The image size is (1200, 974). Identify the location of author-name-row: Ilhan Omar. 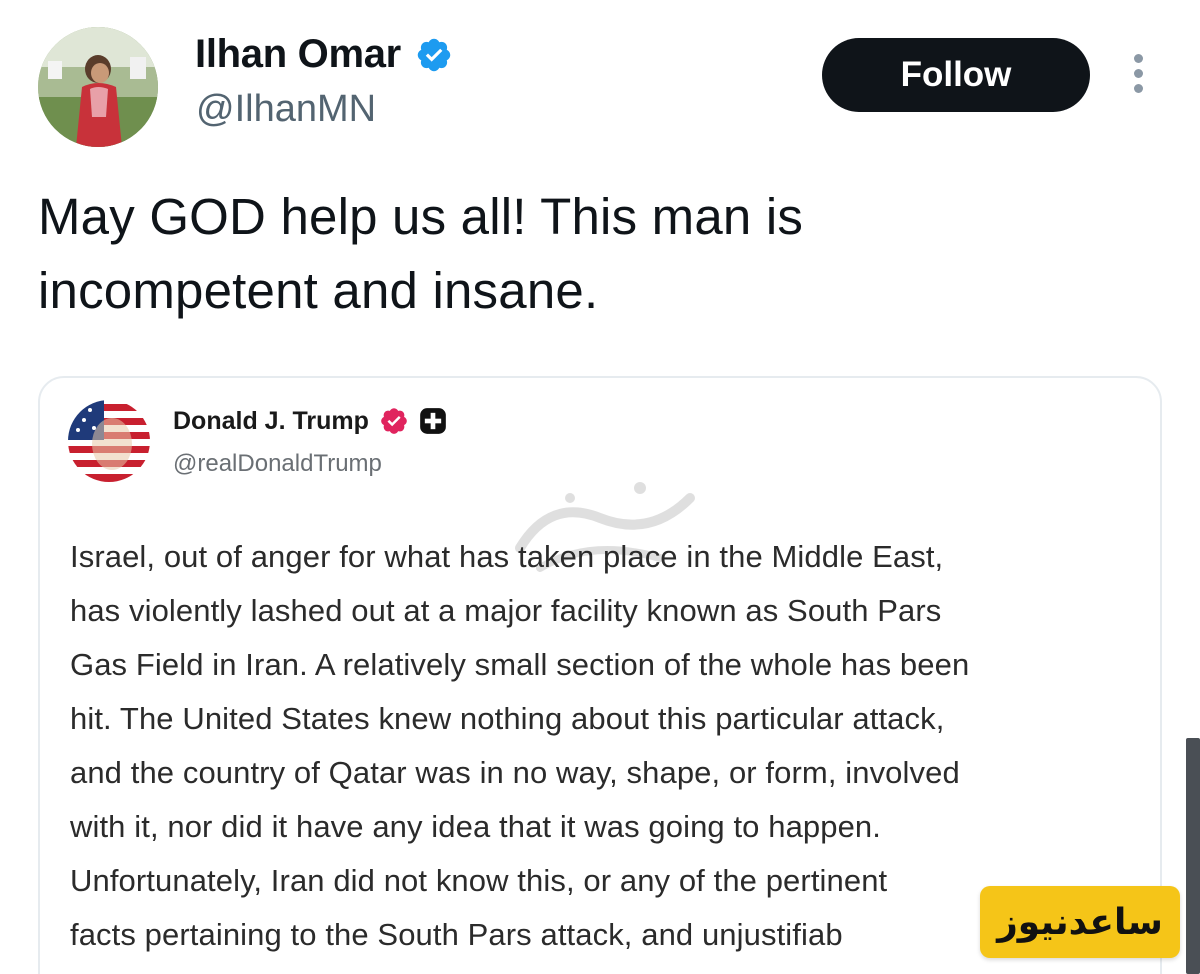
(324, 54).